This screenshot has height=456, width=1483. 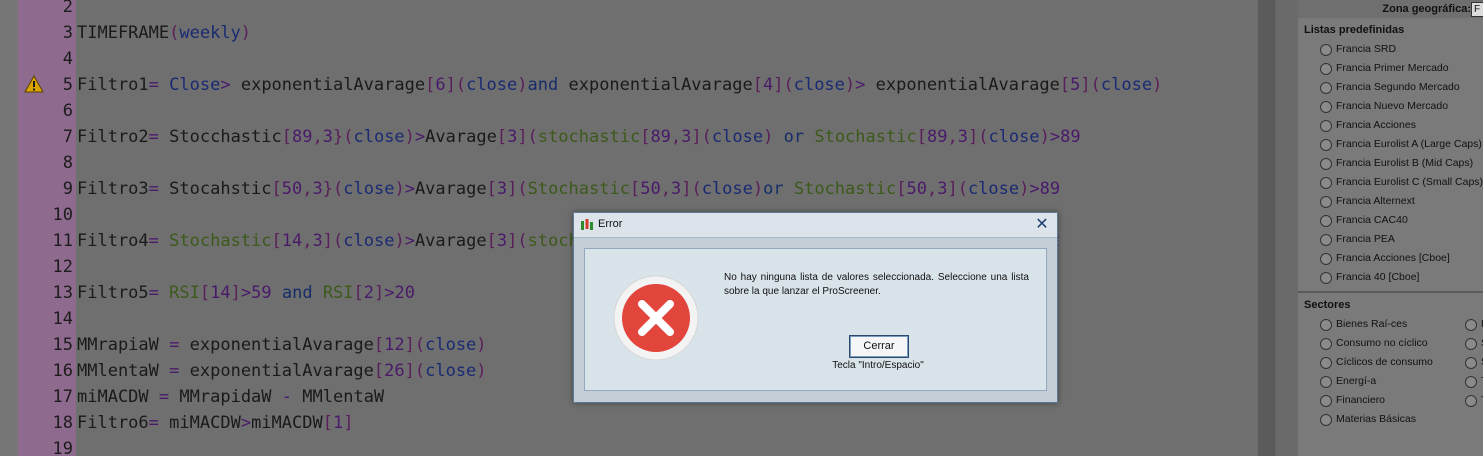 I want to click on line-number: 9, so click(x=67, y=189).